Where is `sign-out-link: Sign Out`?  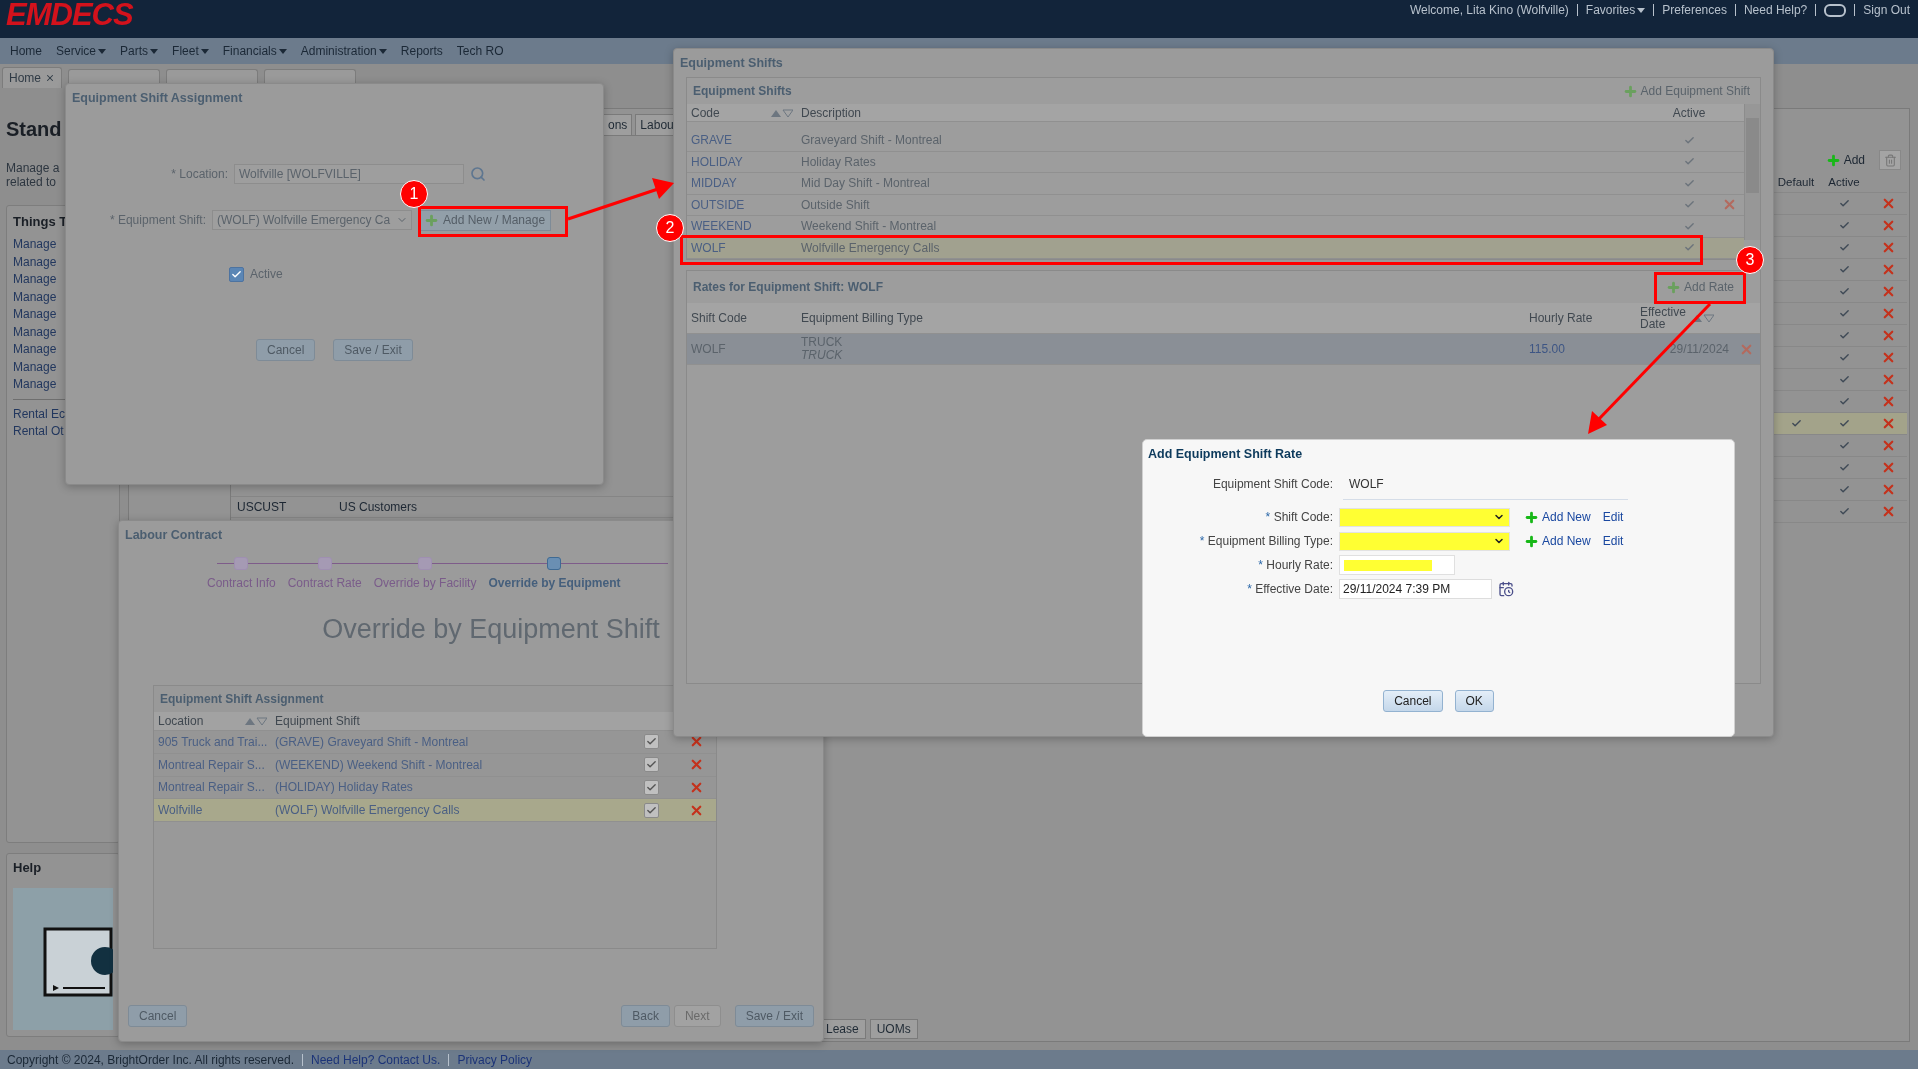 sign-out-link: Sign Out is located at coordinates (1886, 10).